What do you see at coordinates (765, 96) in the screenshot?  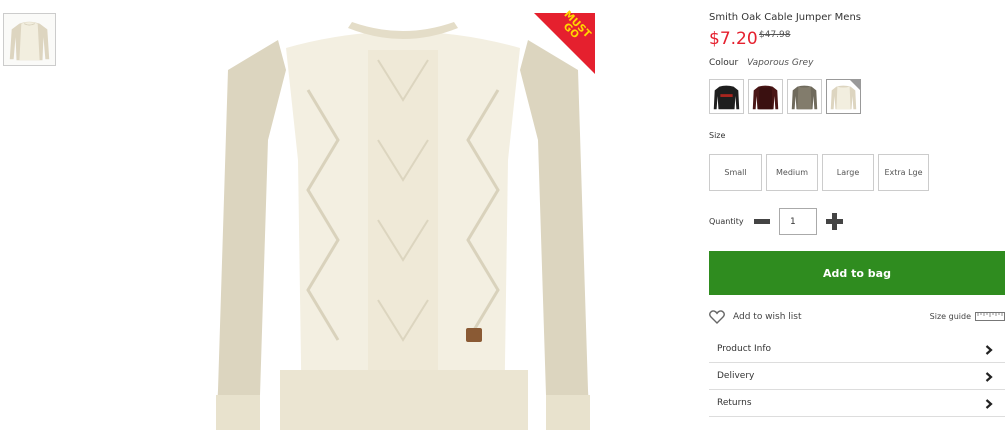 I see `swatch-burgundy` at bounding box center [765, 96].